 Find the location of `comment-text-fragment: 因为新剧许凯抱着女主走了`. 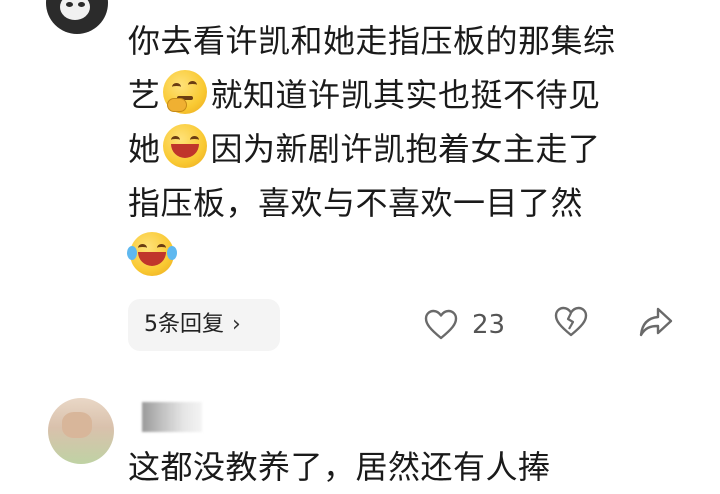

comment-text-fragment: 因为新剧许凯抱着女主走了 is located at coordinates (405, 149).